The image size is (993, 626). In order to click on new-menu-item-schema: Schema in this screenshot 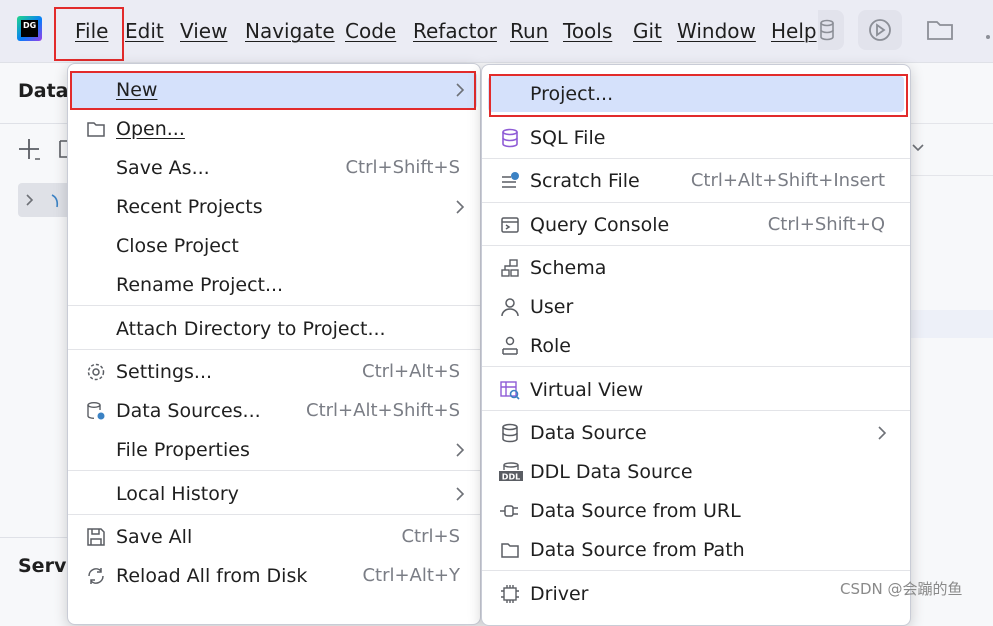, I will do `click(696, 268)`.